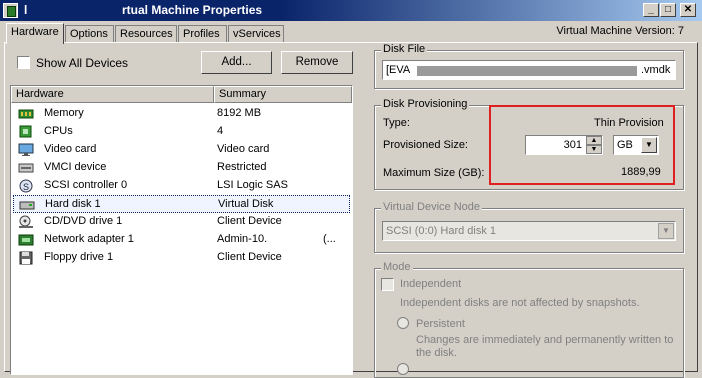 The height and width of the screenshot is (378, 702). I want to click on column-hardware: Hardware, so click(112, 94).